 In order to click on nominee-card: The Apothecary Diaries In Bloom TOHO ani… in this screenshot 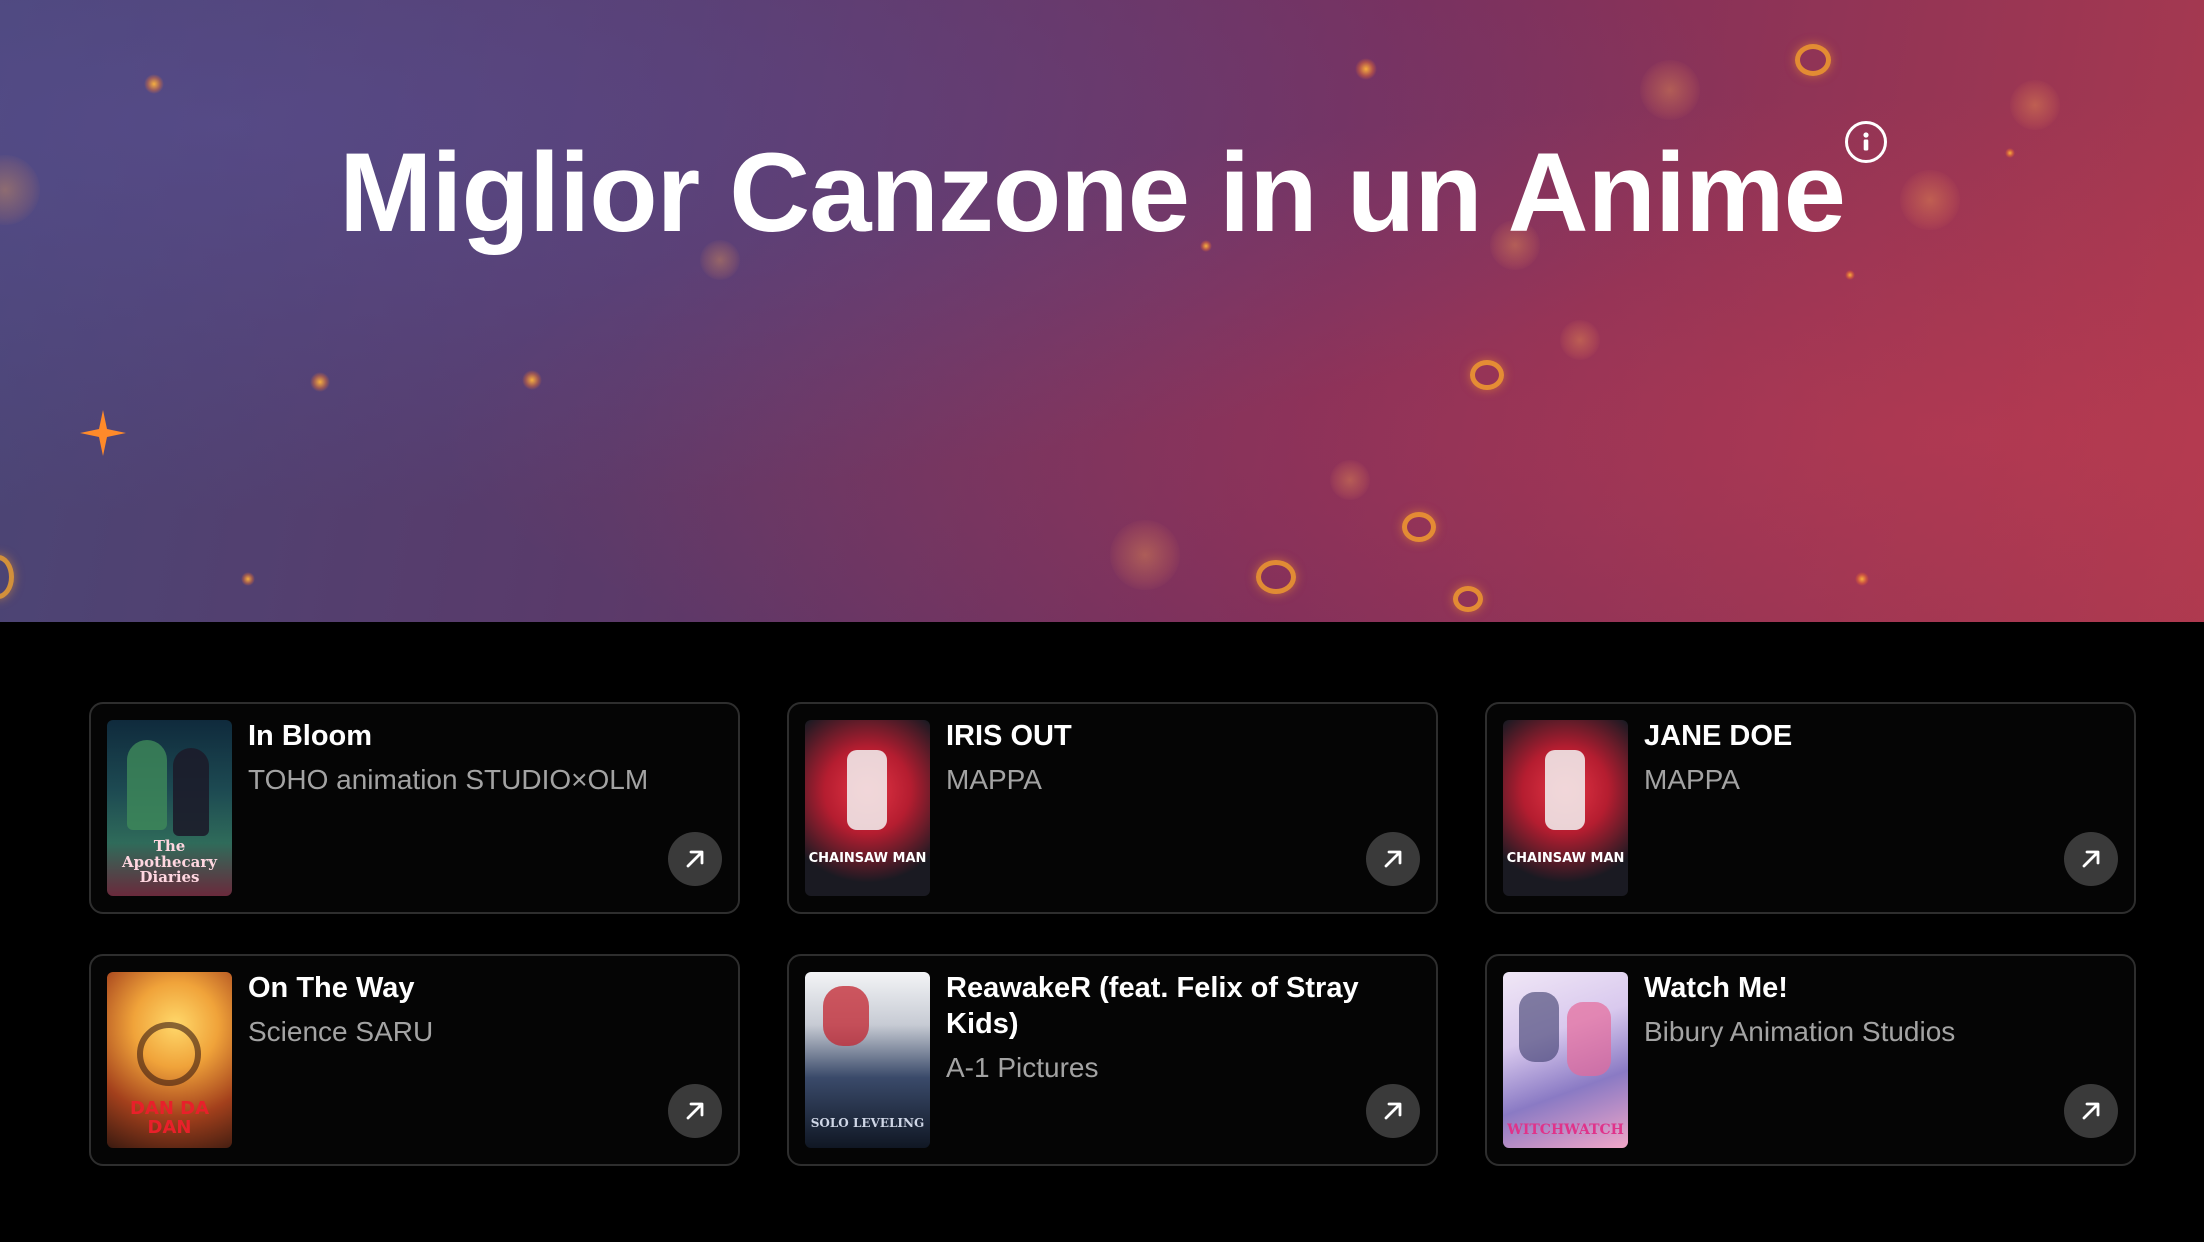, I will do `click(414, 808)`.